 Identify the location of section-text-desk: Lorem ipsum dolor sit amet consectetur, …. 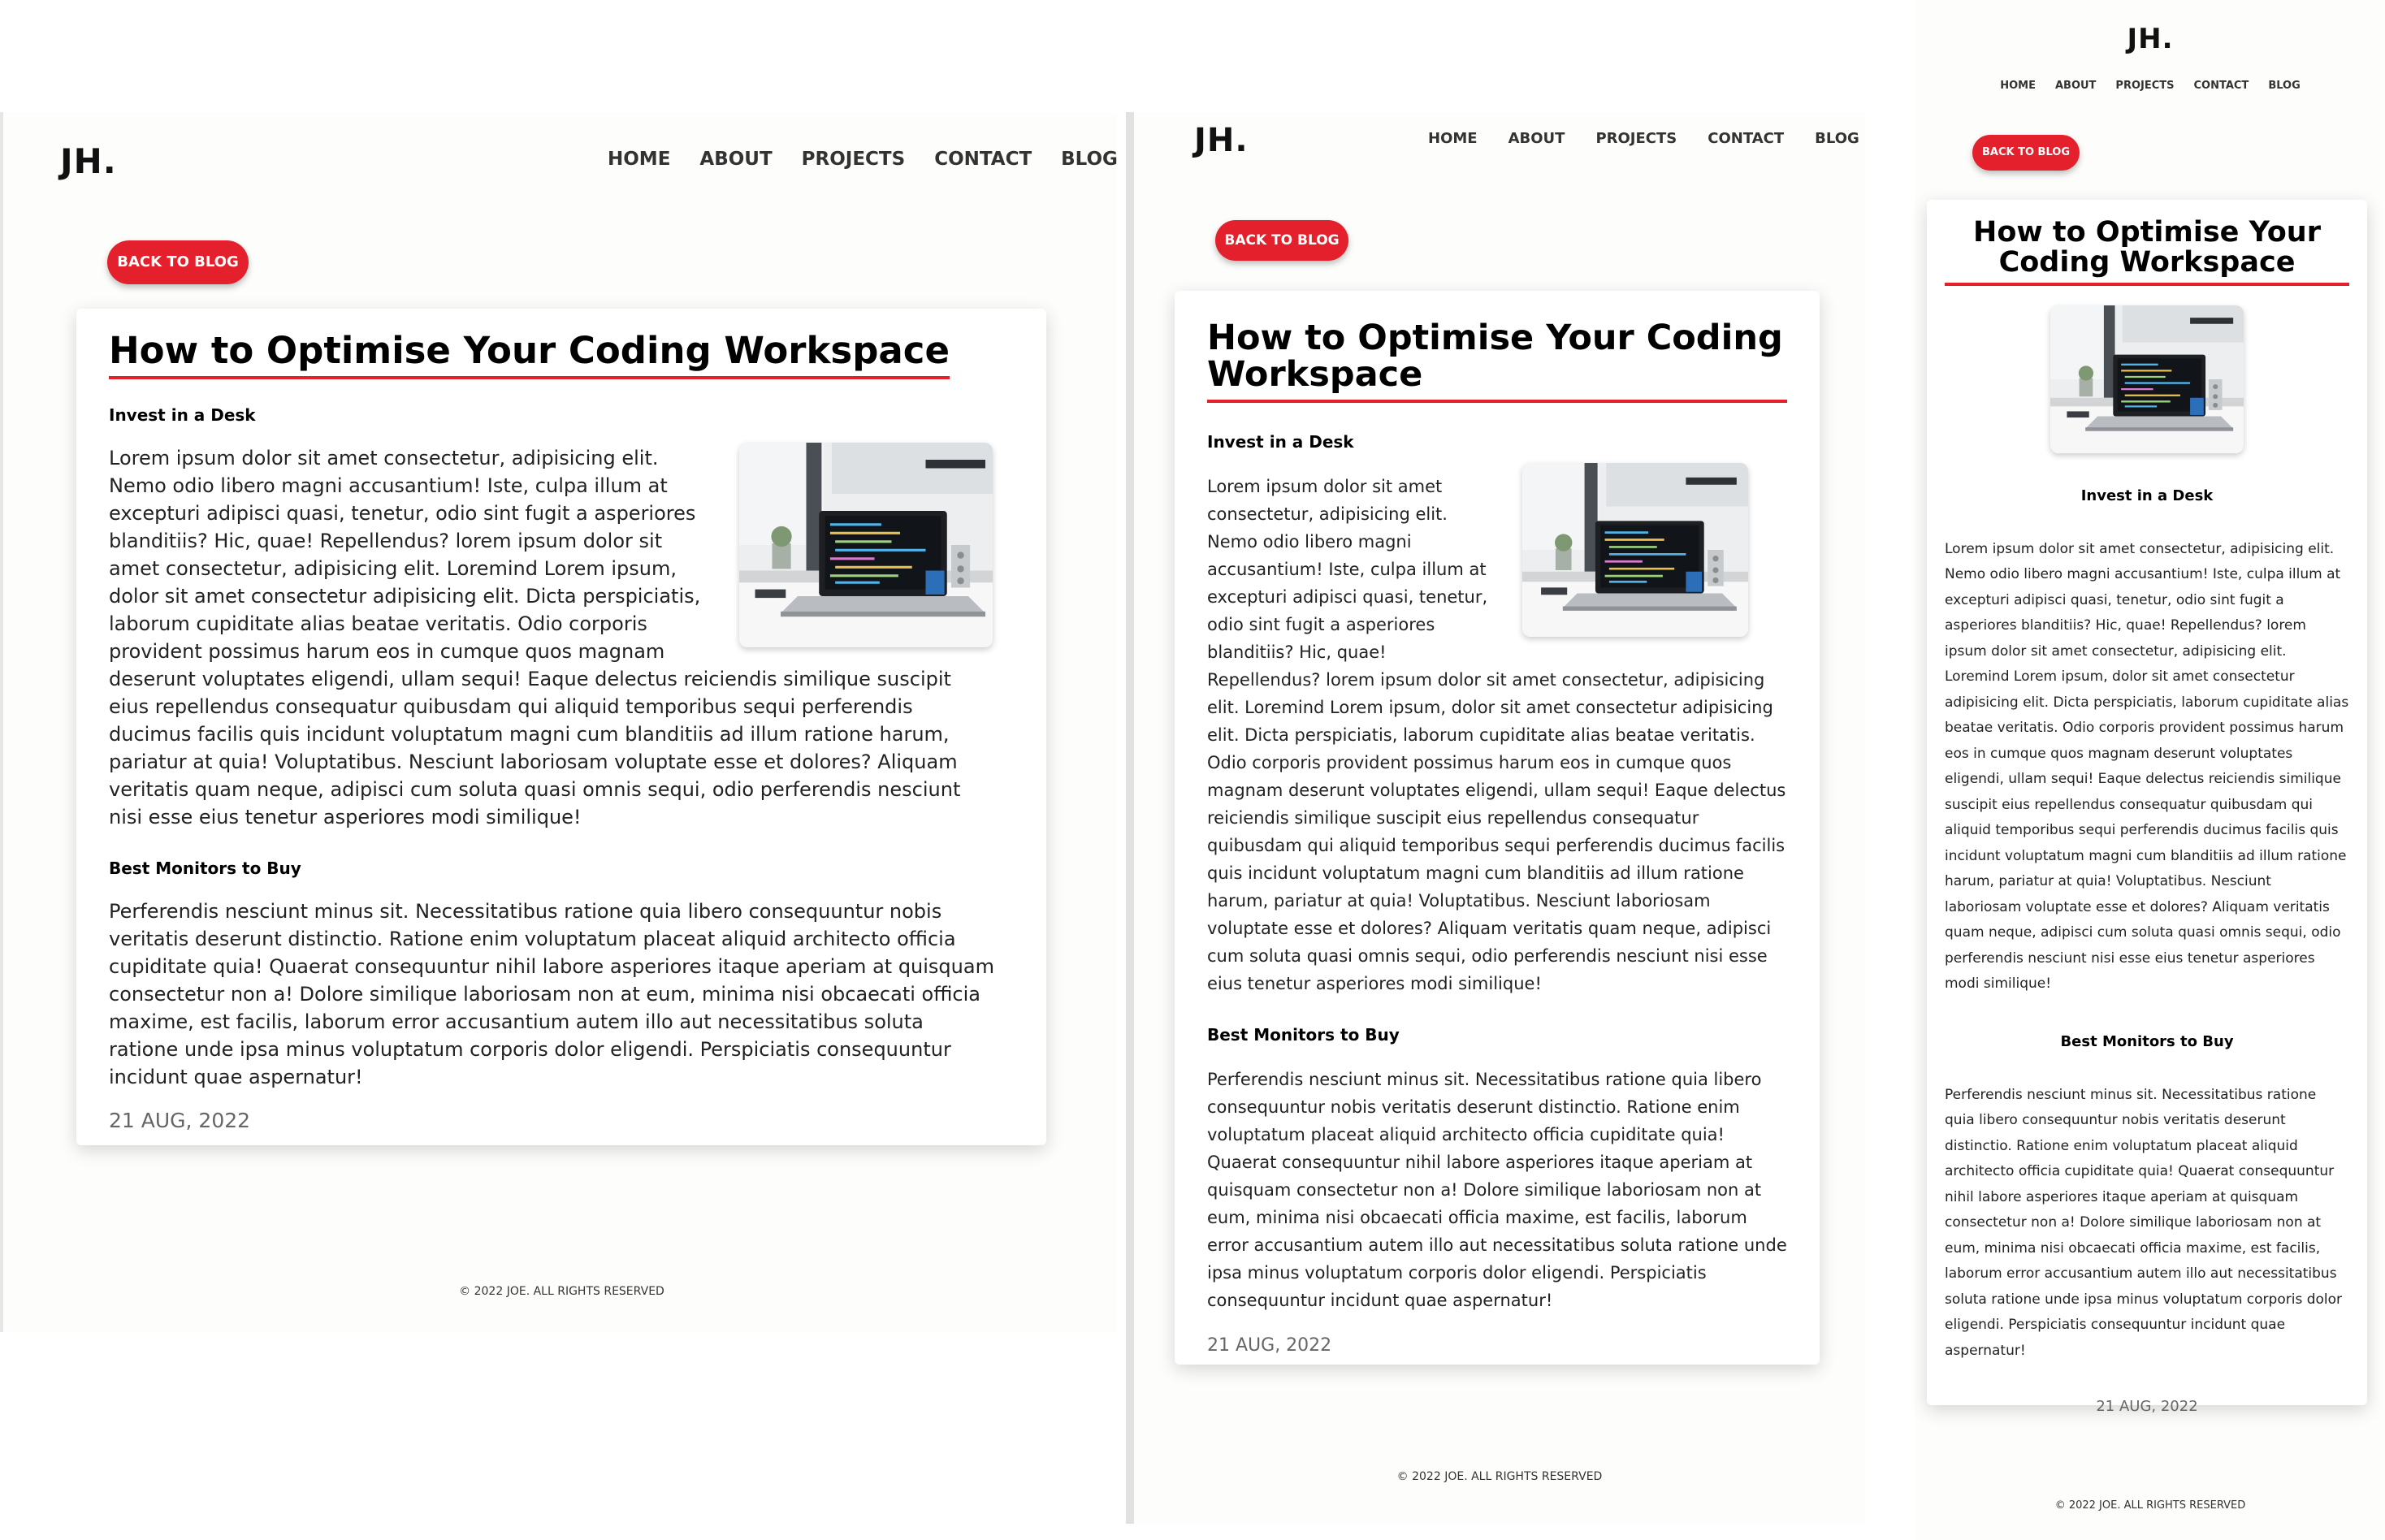
(2147, 766).